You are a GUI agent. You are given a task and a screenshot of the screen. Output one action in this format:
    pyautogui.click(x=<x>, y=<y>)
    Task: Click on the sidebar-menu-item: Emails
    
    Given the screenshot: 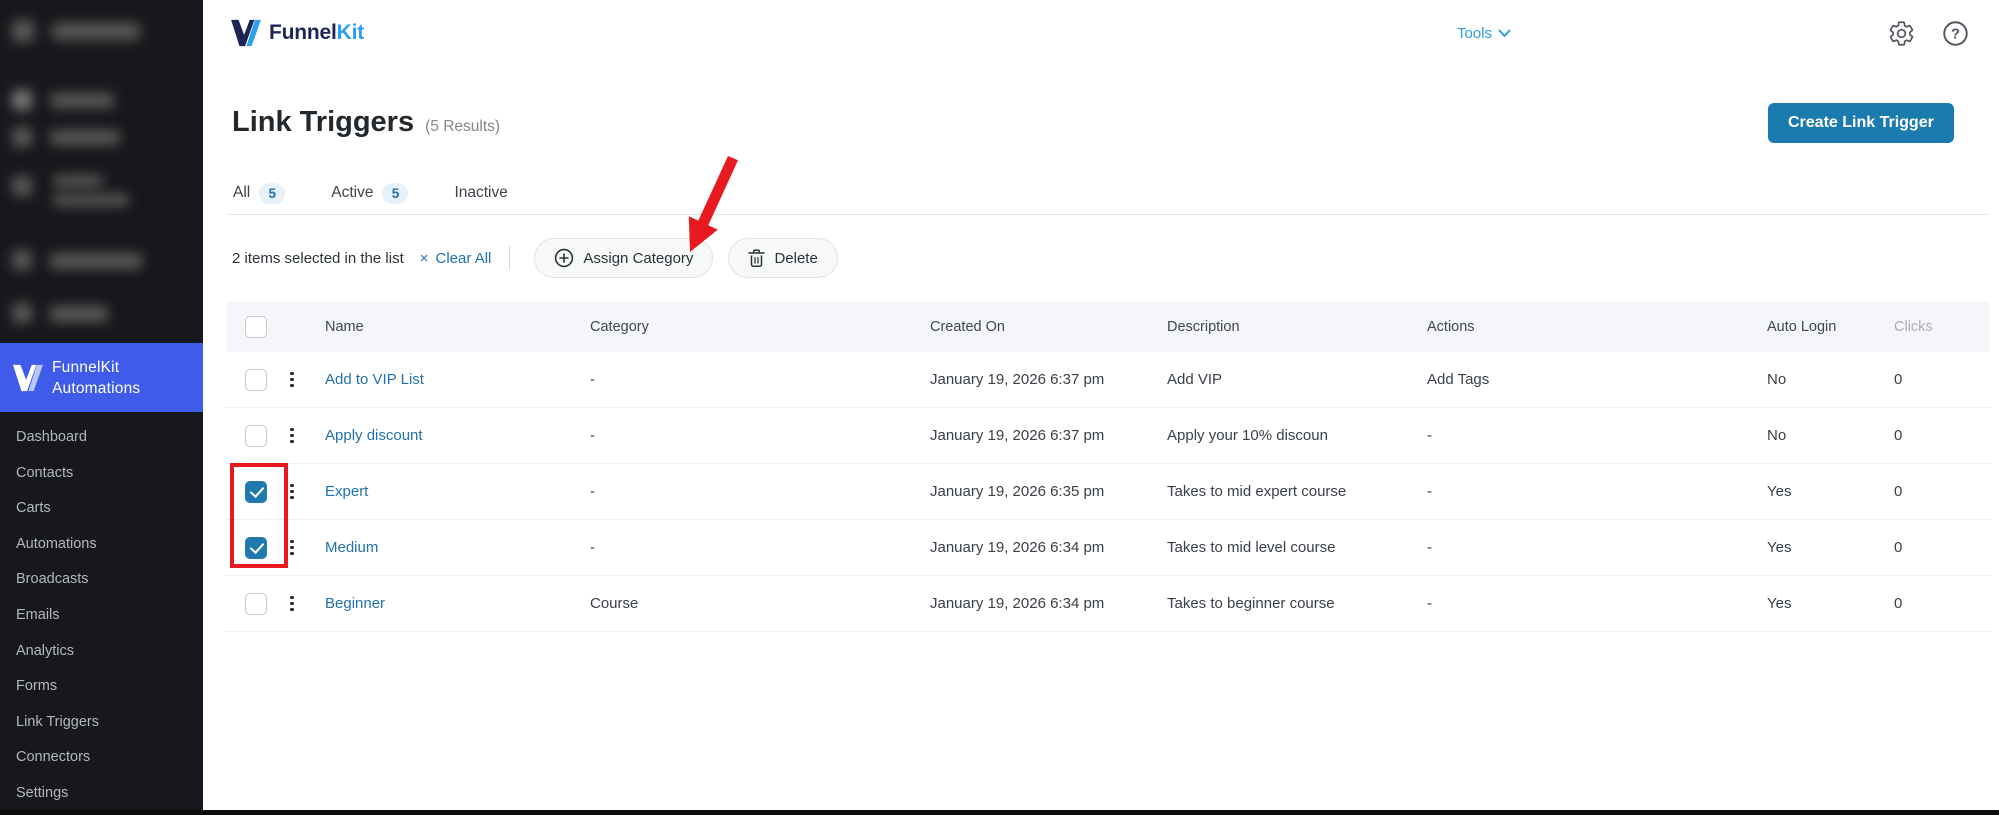 What is the action you would take?
    pyautogui.click(x=101, y=616)
    